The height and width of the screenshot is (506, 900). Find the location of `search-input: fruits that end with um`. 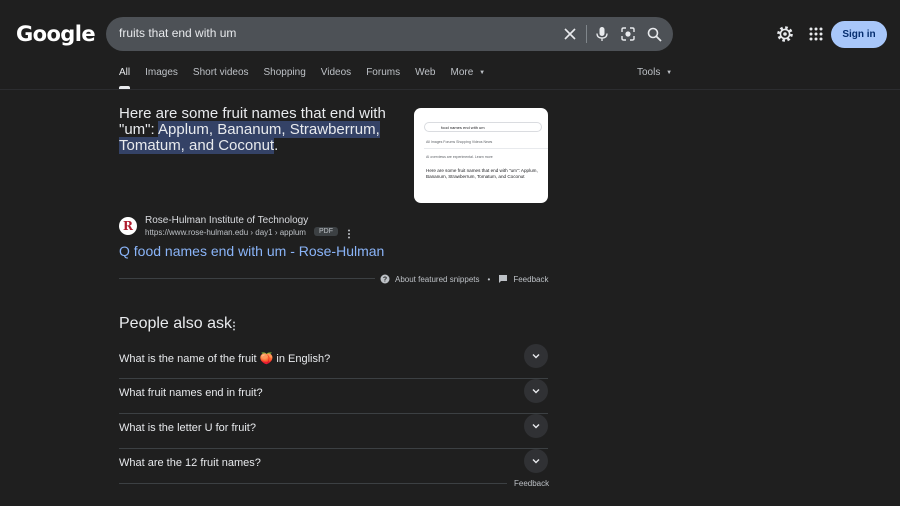

search-input: fruits that end with um is located at coordinates (177, 33).